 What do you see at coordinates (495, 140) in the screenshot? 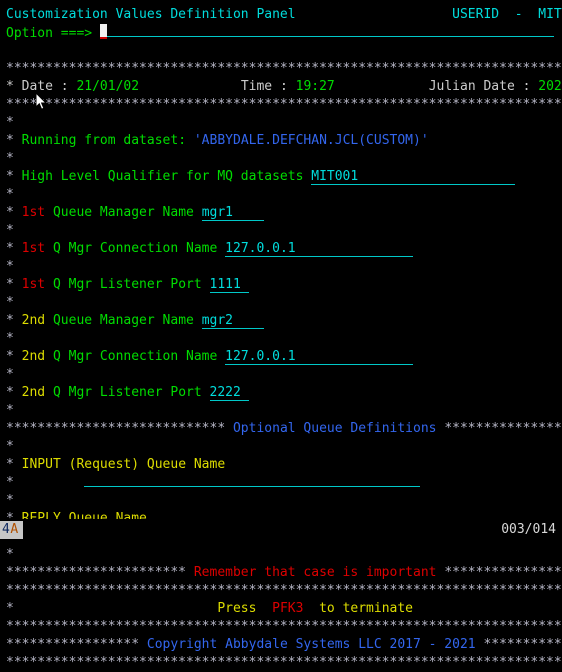
I see `gap3` at bounding box center [495, 140].